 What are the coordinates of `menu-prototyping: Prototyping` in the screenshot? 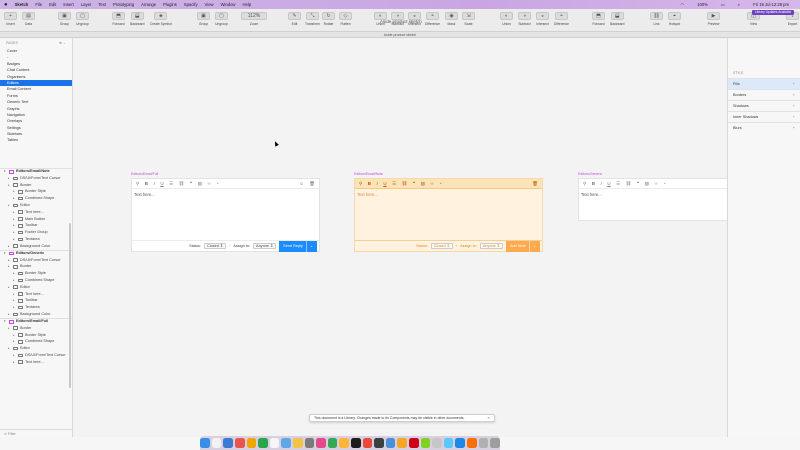 It's located at (123, 4).